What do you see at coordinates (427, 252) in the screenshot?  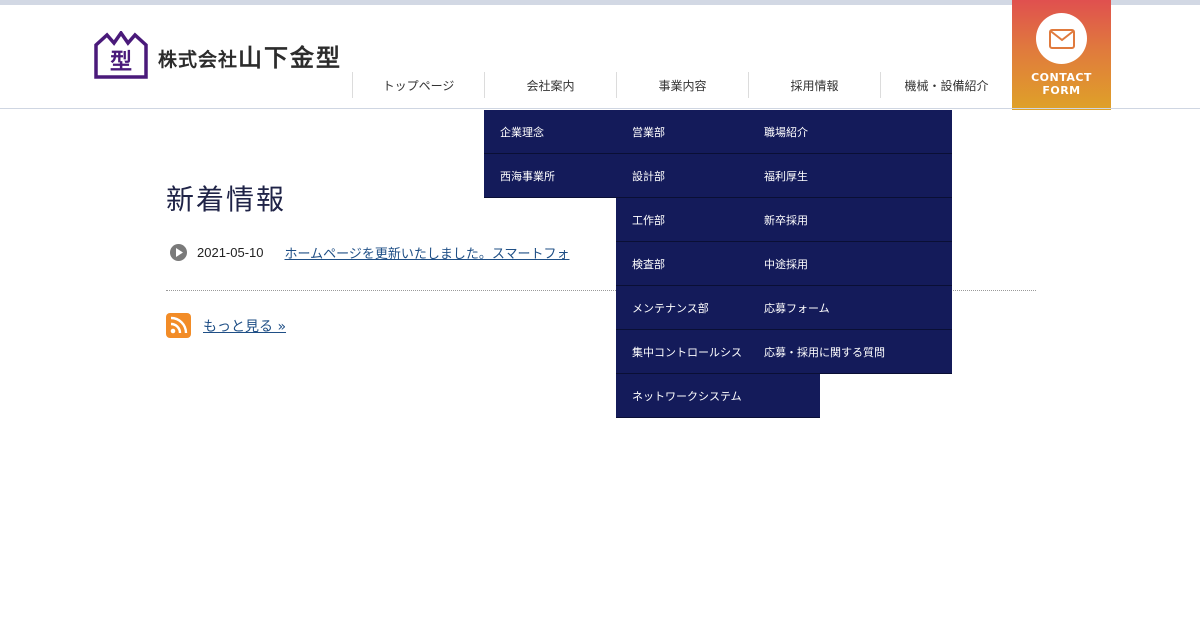 I see `news-link: ホームページを更新いたしました。スマートフォ` at bounding box center [427, 252].